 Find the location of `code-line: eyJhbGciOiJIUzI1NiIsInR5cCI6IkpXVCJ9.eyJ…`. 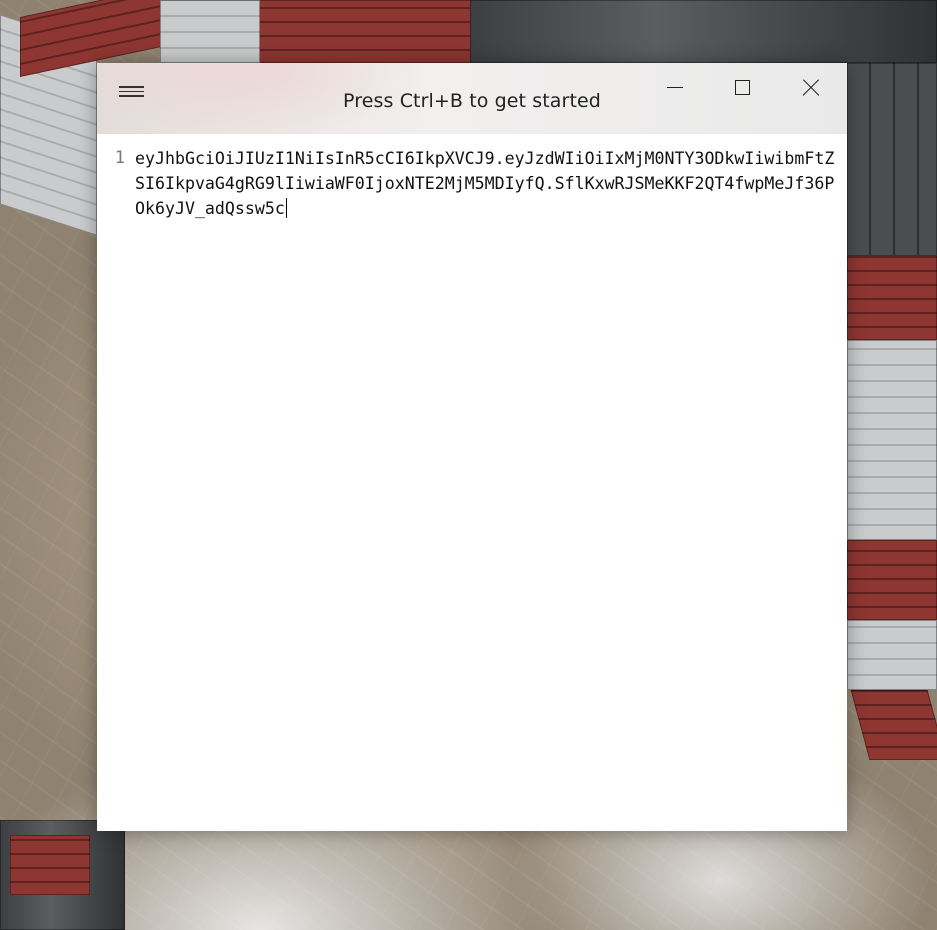

code-line: eyJhbGciOiJIUzI1NiIsInR5cCI6IkpXVCJ9.eyJ… is located at coordinates (485, 183).